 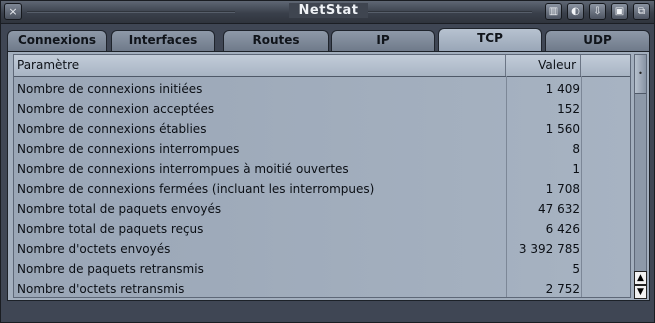 I want to click on table-header: Paramètre Valeur, so click(x=322, y=66).